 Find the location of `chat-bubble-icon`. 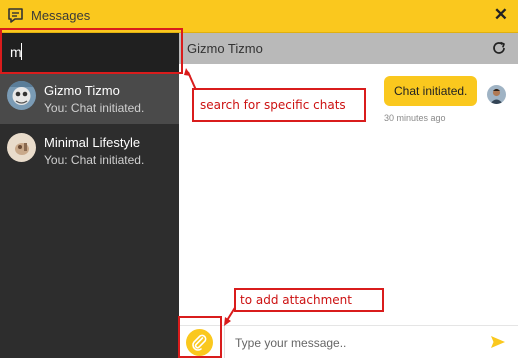

chat-bubble-icon is located at coordinates (15, 15).